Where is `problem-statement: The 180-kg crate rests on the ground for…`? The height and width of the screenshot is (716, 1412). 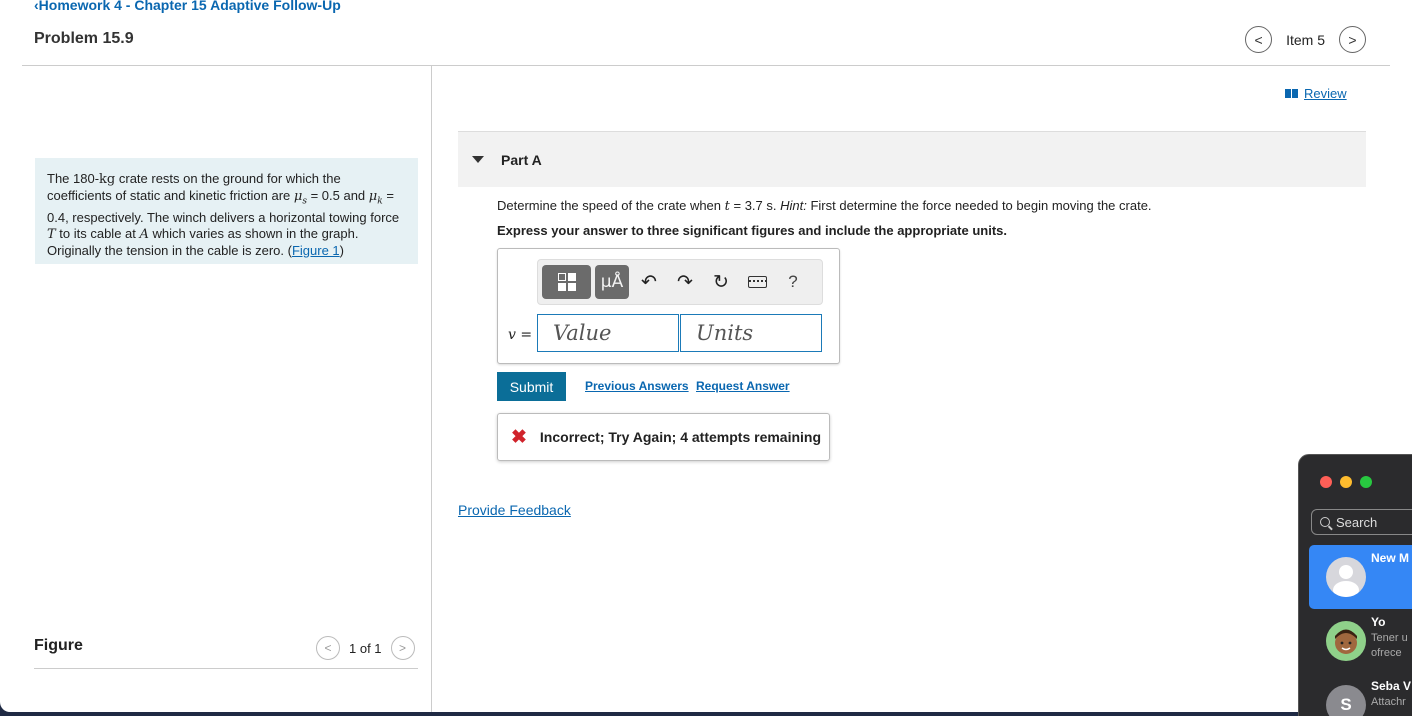
problem-statement: The 180-kg crate rests on the ground for… is located at coordinates (226, 211).